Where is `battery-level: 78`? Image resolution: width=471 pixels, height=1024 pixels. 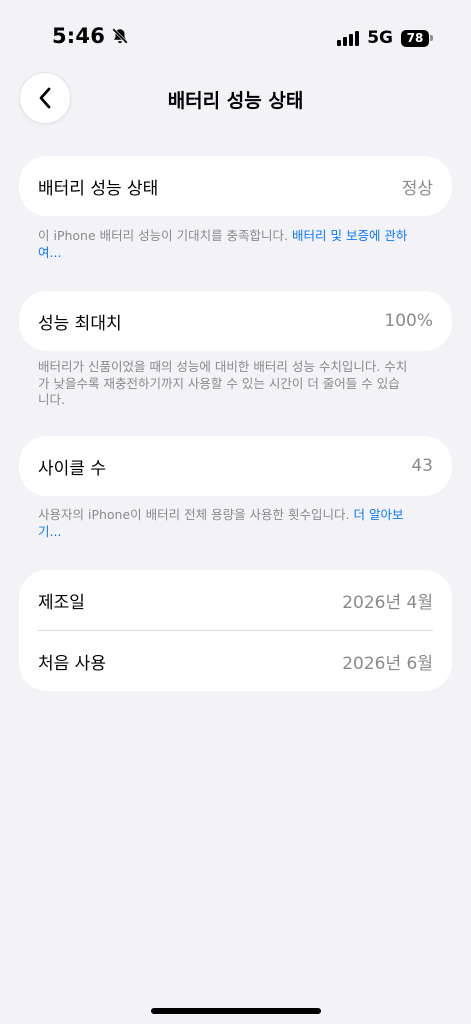 battery-level: 78 is located at coordinates (415, 38).